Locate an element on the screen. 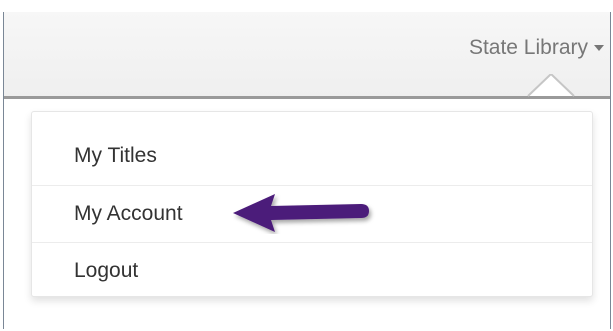  menu-item-label: My Titles is located at coordinates (115, 155).